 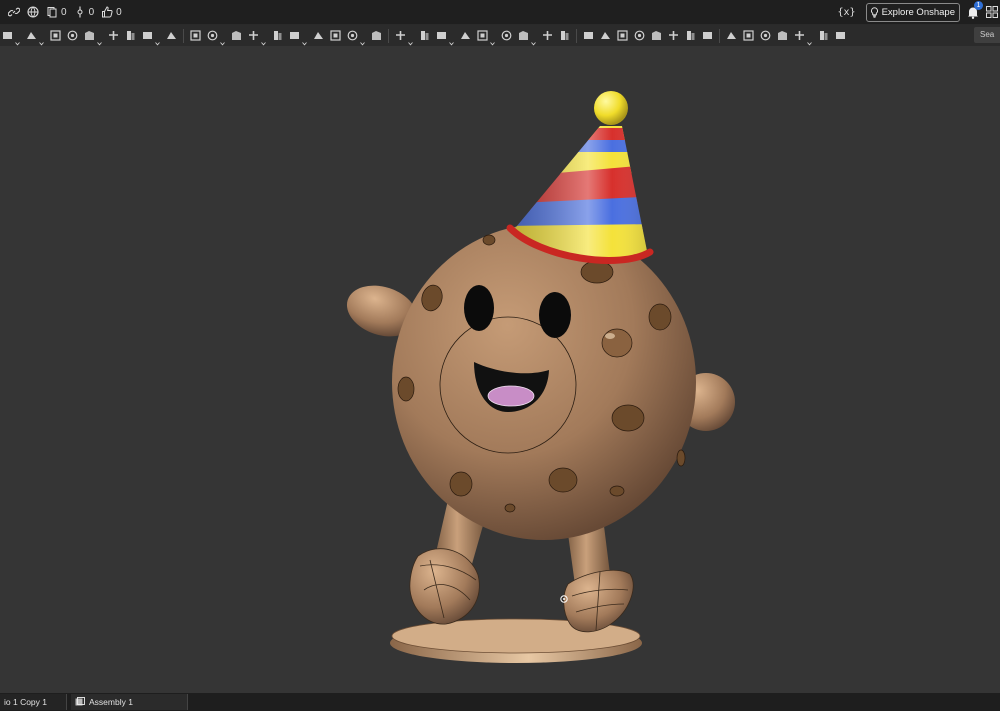 I want to click on explore-onshape-button: Explore Onshape, so click(x=912, y=12).